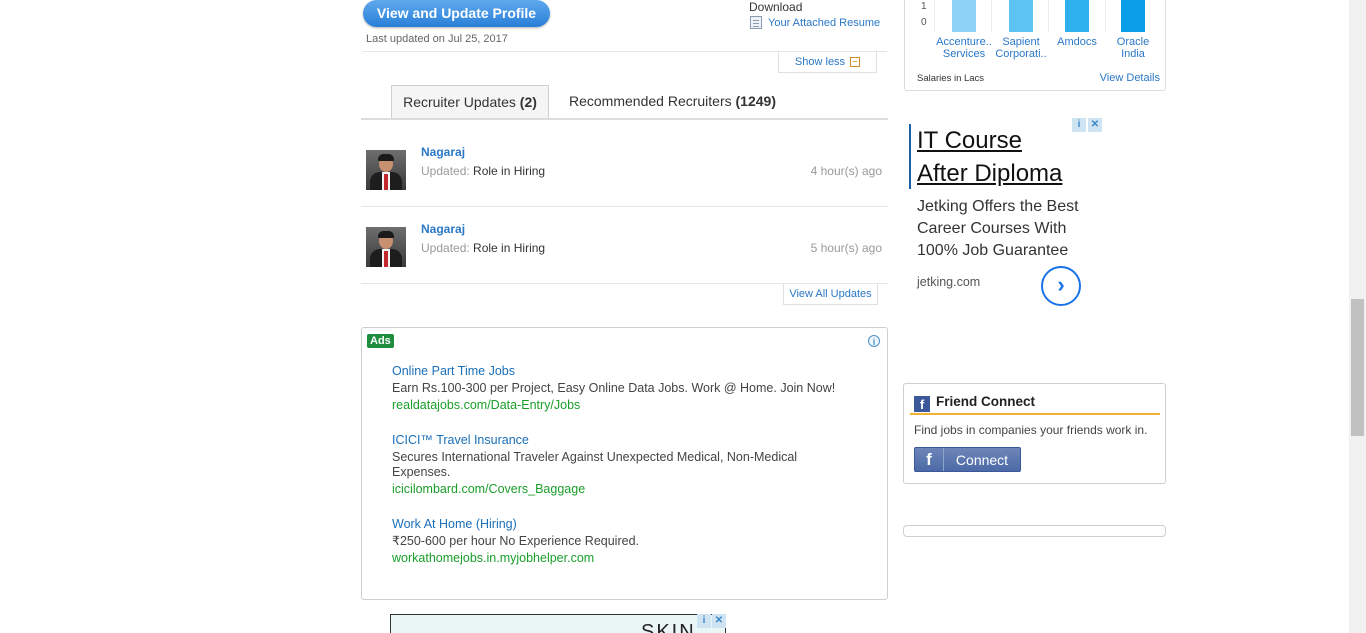  I want to click on ad-title-link: ICICI™ Travel Insurance, so click(622, 440).